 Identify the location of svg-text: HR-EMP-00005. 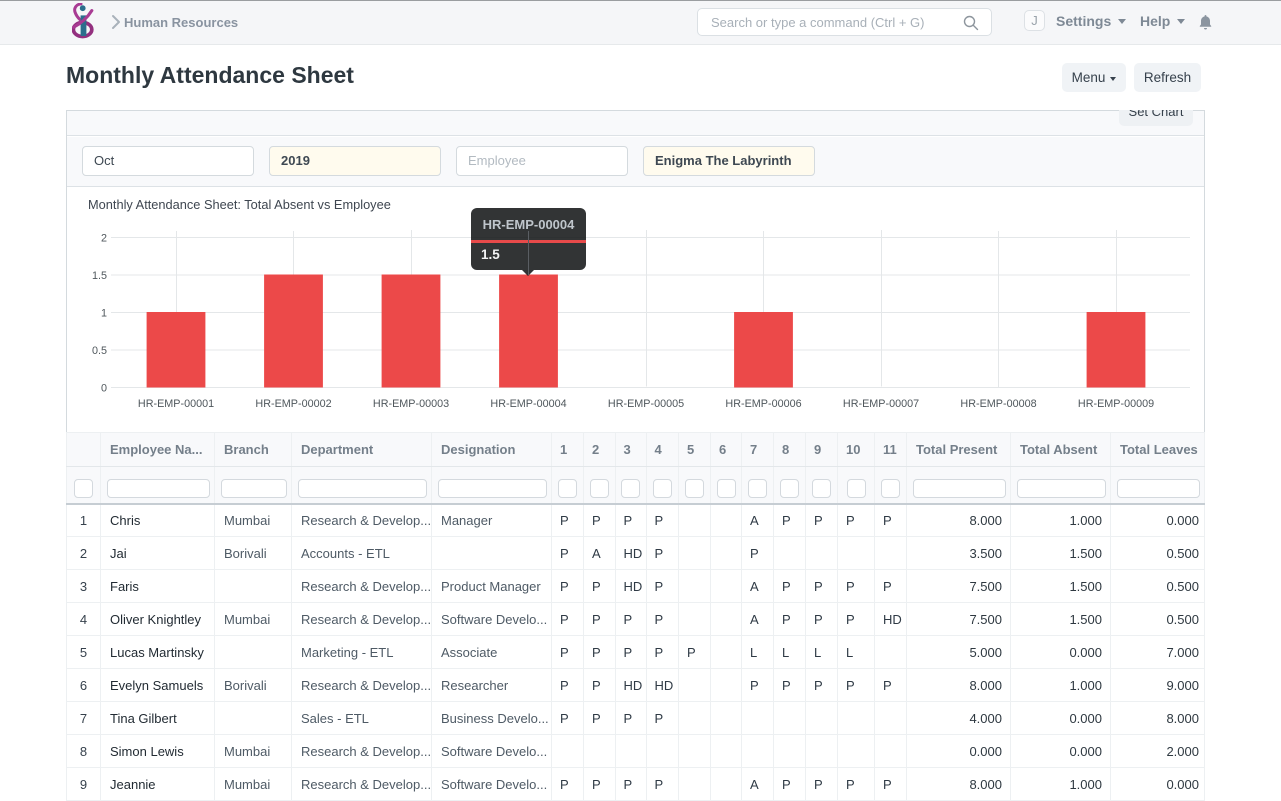
(646, 404).